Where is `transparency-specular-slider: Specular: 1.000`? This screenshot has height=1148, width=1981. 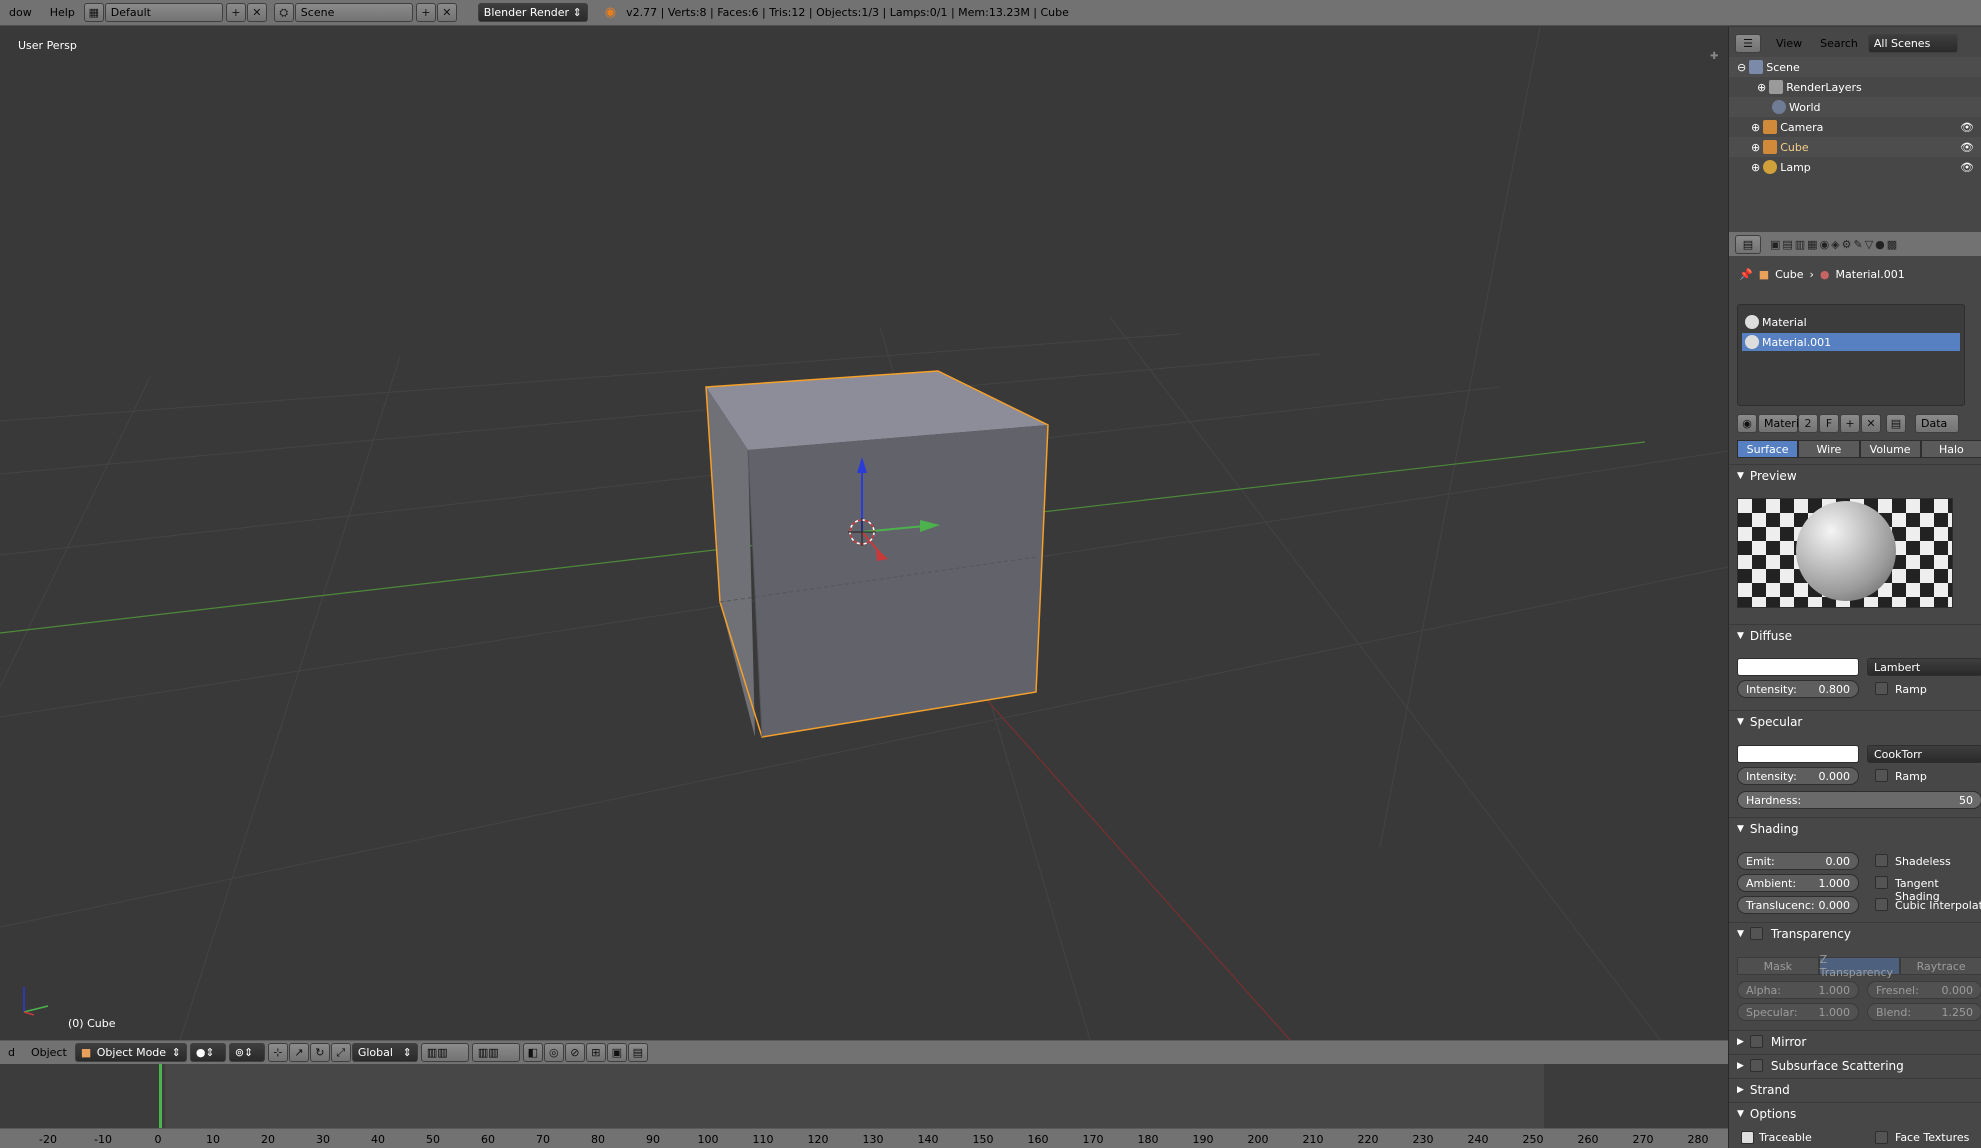
transparency-specular-slider: Specular: 1.000 is located at coordinates (1798, 1012).